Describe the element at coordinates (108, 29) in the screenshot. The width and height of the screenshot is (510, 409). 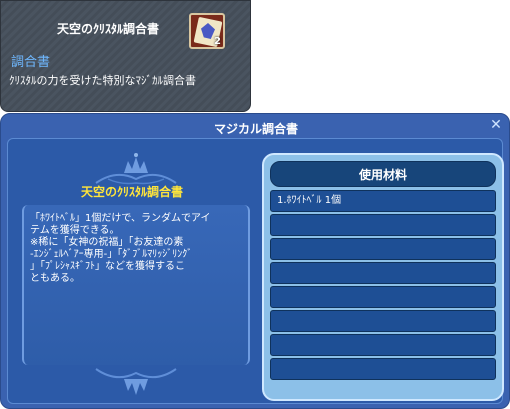
I see `tooltip-title: 天空のｸﾘｽﾀﾙ調合書` at that location.